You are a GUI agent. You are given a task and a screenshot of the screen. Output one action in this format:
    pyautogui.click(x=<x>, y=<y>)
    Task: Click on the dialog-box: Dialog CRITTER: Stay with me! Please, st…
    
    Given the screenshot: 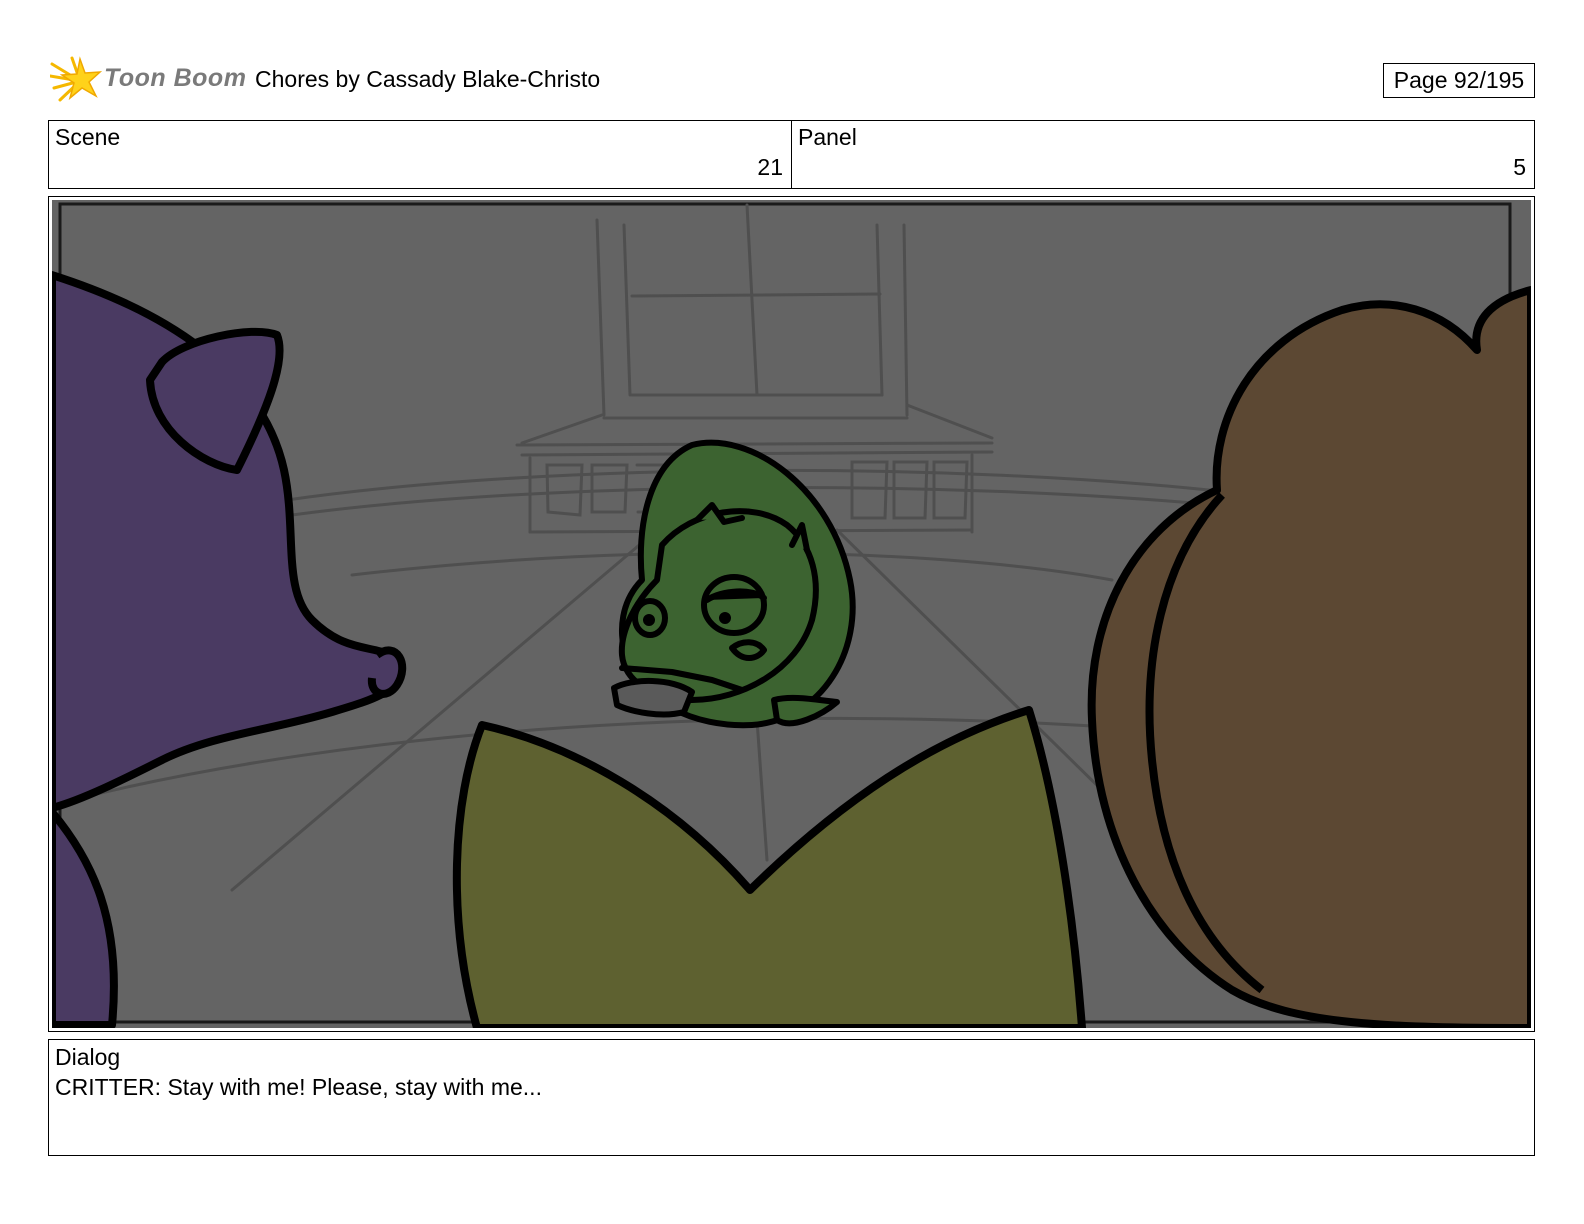 What is the action you would take?
    pyautogui.click(x=791, y=1097)
    